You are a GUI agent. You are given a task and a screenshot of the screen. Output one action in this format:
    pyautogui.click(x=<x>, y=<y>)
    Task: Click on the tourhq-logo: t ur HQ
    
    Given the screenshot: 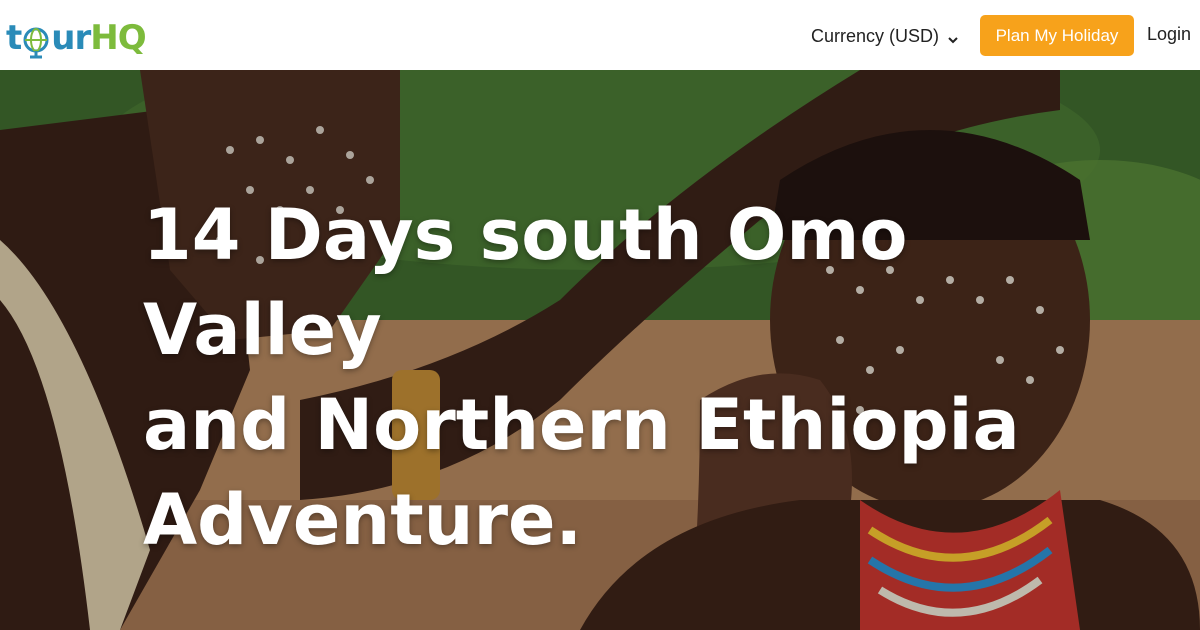 What is the action you would take?
    pyautogui.click(x=76, y=34)
    